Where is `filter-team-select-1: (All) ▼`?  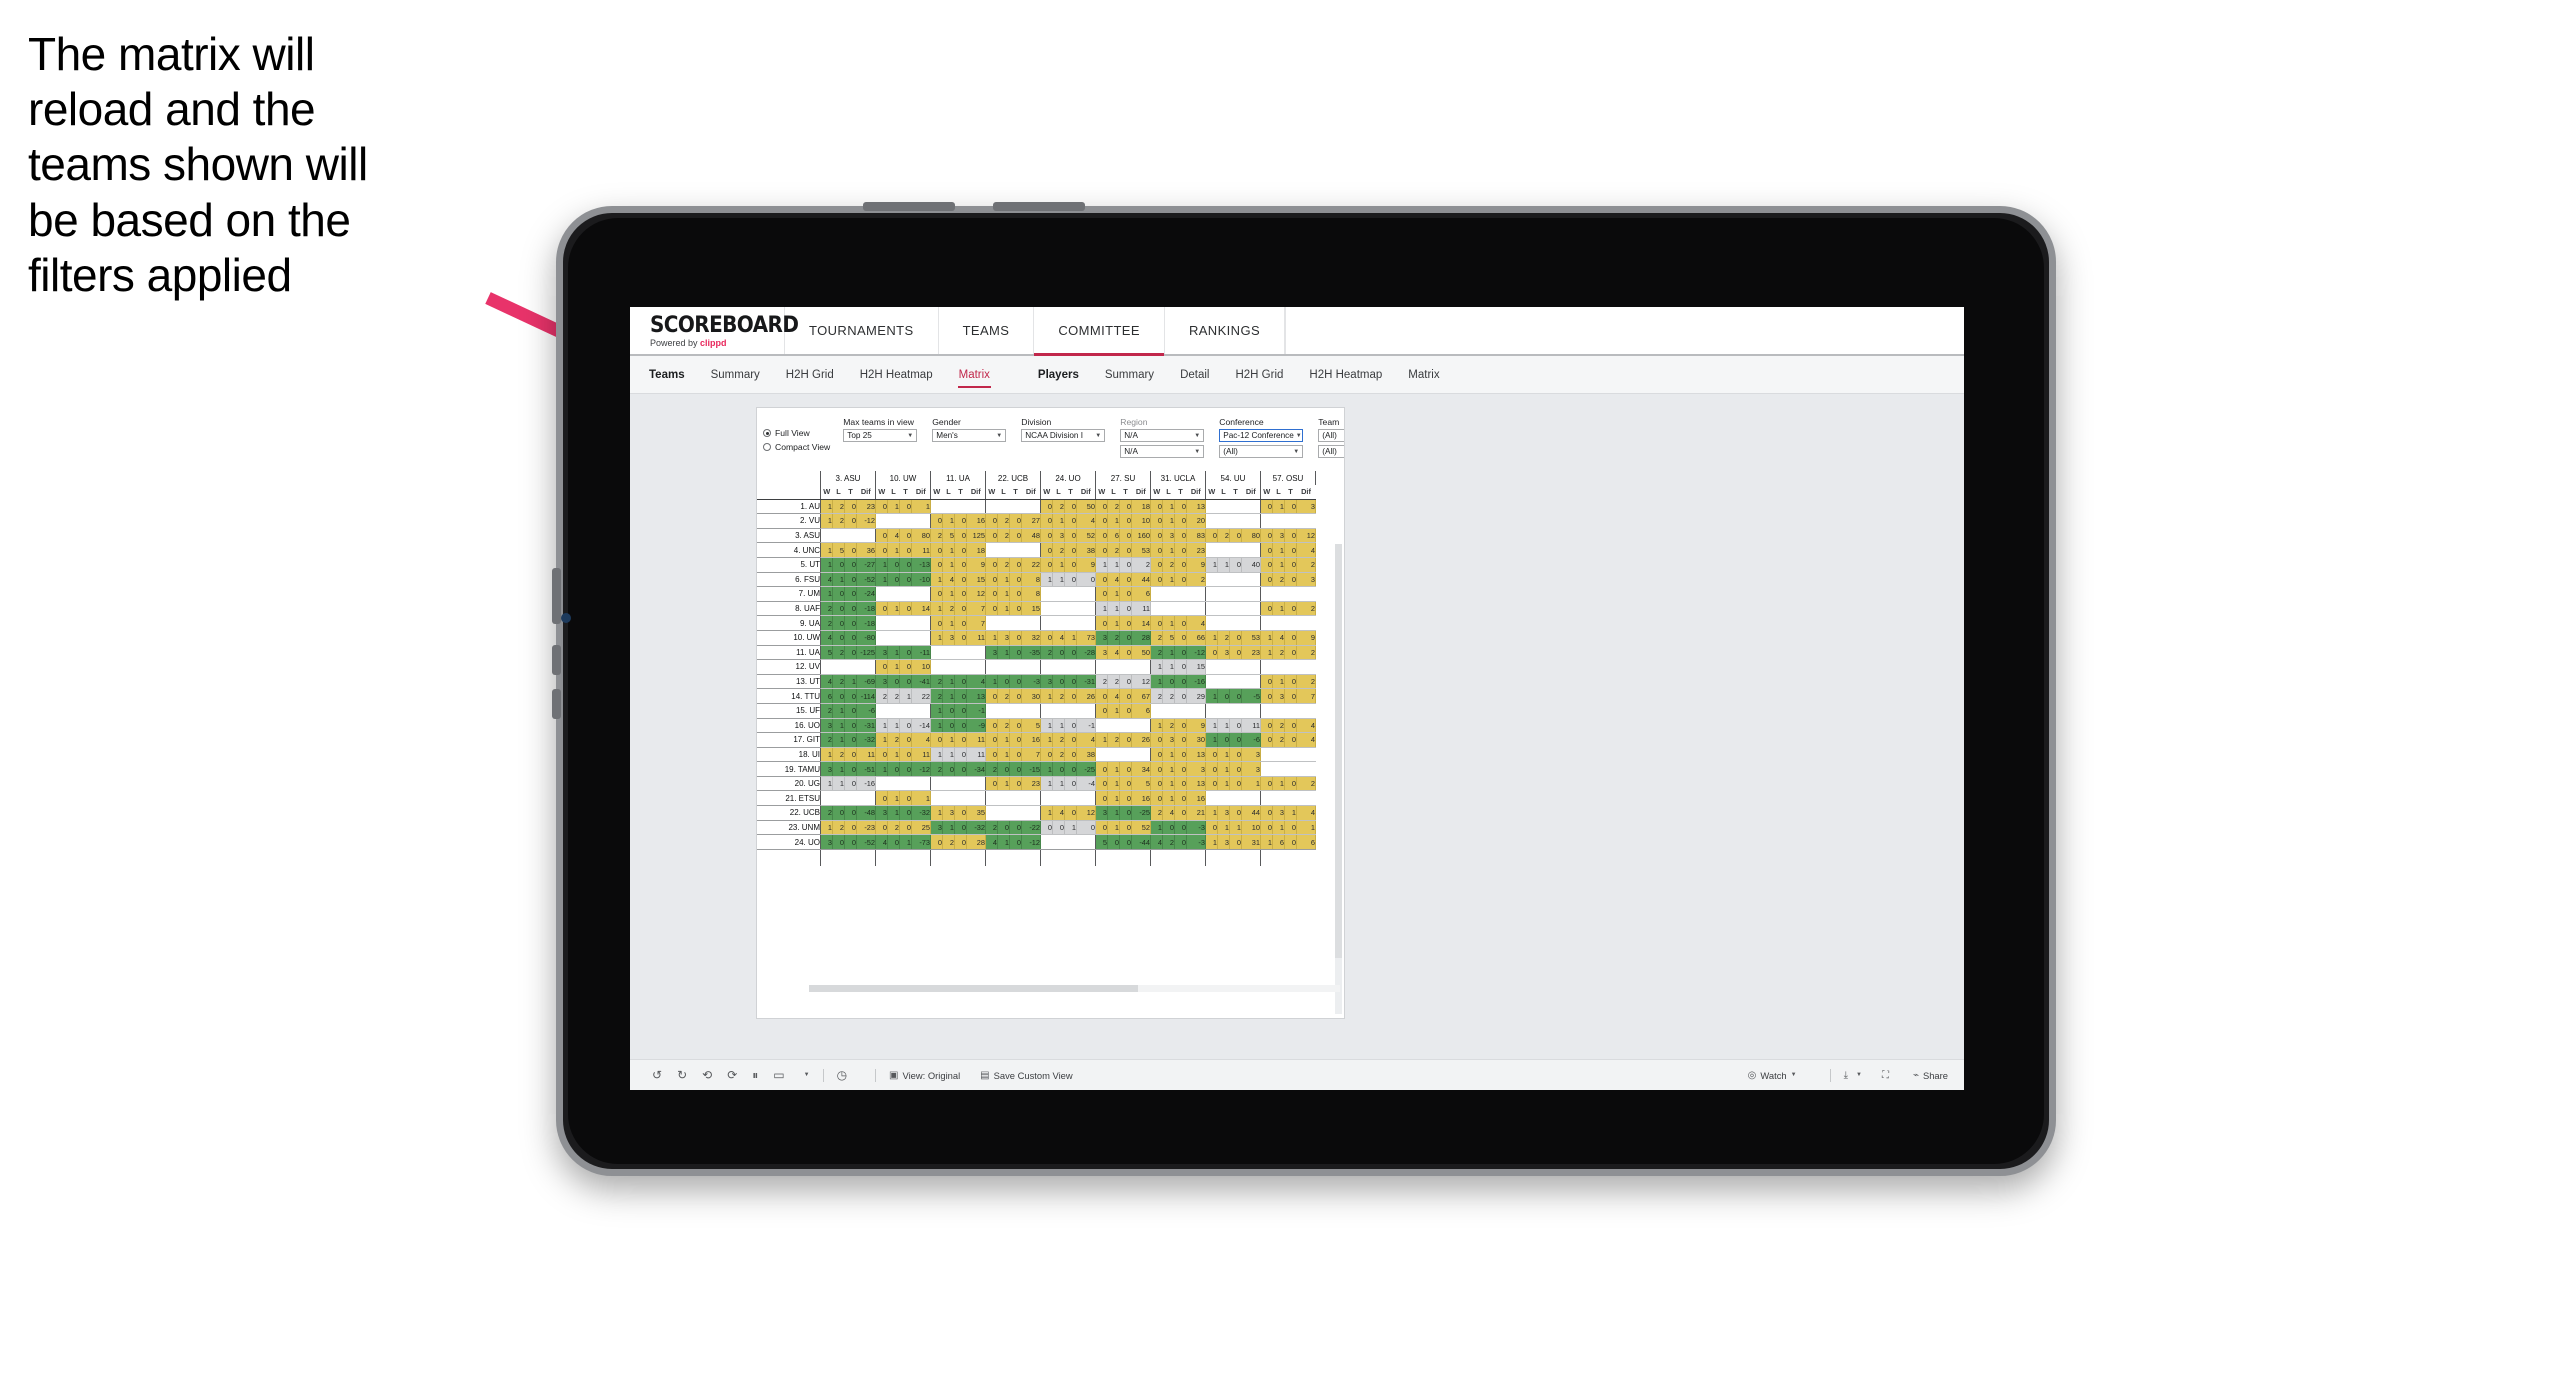
filter-team-select-1: (All) ▼ is located at coordinates (1331, 435).